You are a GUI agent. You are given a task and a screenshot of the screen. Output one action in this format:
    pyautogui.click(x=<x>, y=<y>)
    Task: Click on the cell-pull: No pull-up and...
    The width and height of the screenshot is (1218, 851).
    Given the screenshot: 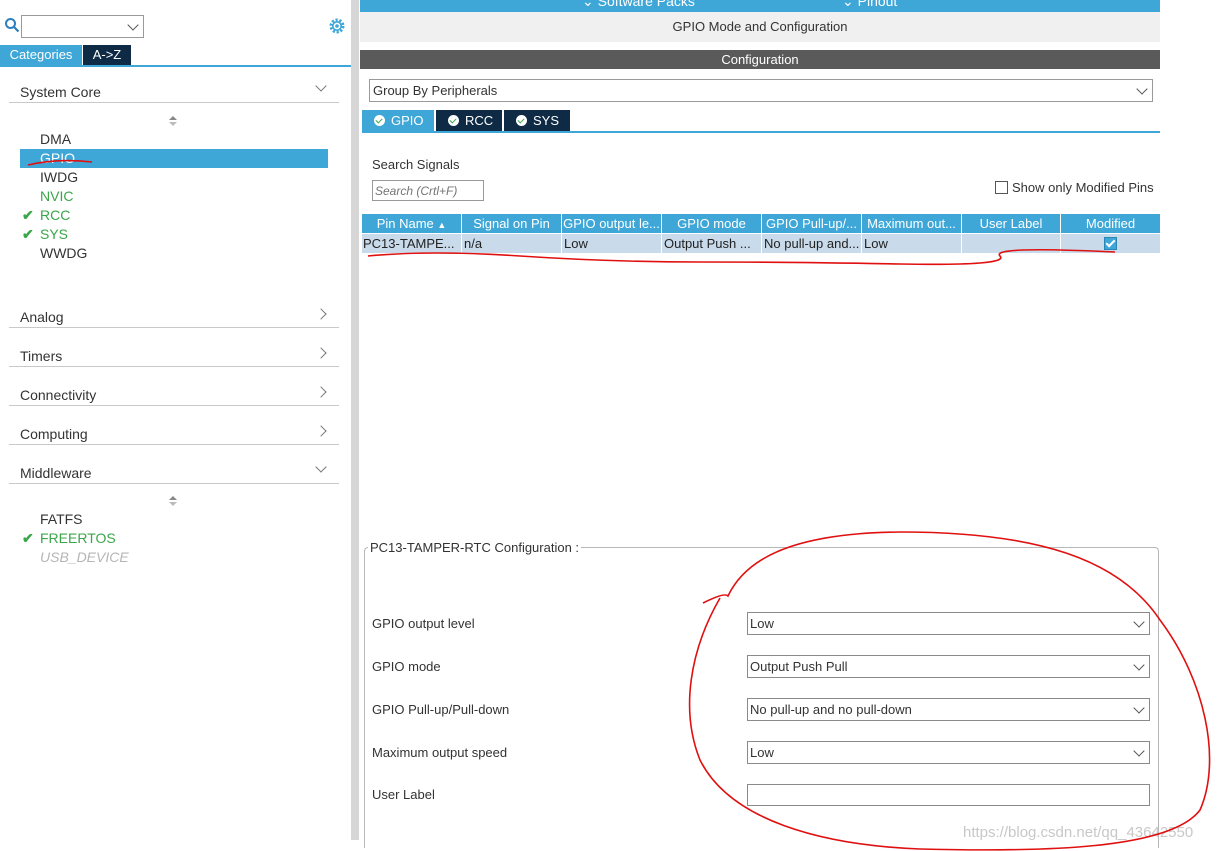 What is the action you would take?
    pyautogui.click(x=812, y=243)
    